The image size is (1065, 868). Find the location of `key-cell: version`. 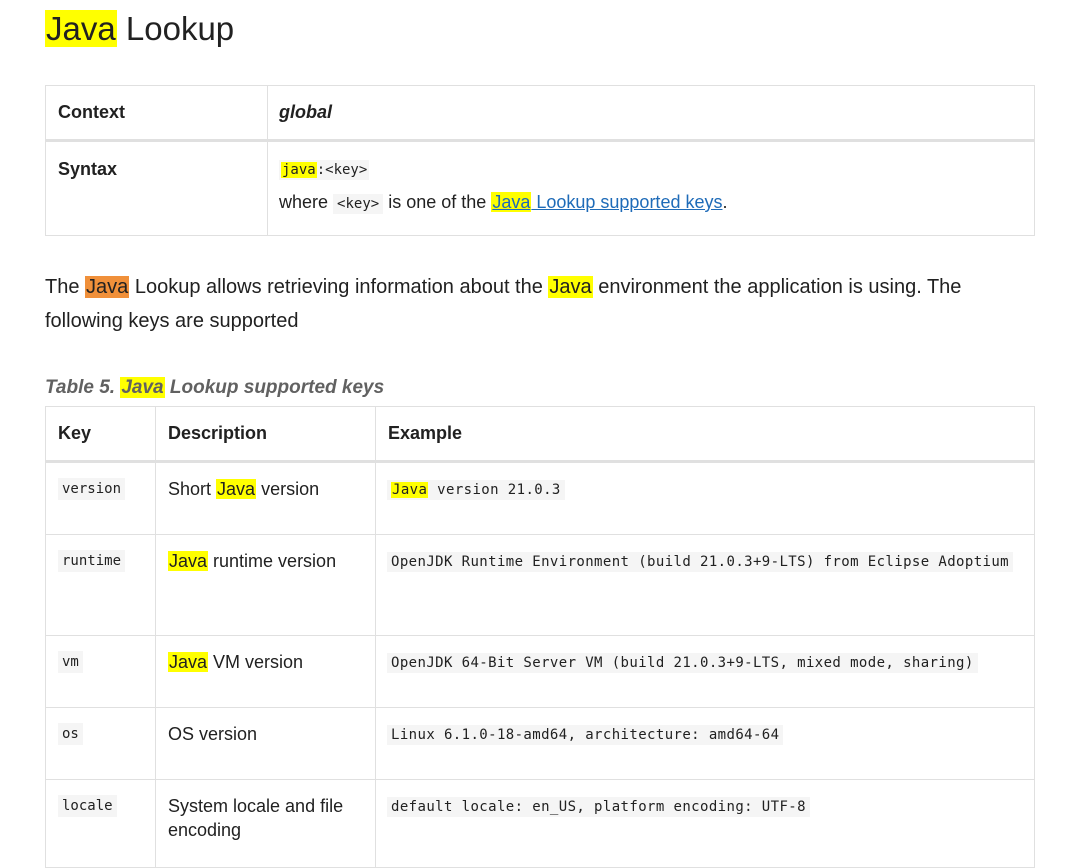

key-cell: version is located at coordinates (100, 498).